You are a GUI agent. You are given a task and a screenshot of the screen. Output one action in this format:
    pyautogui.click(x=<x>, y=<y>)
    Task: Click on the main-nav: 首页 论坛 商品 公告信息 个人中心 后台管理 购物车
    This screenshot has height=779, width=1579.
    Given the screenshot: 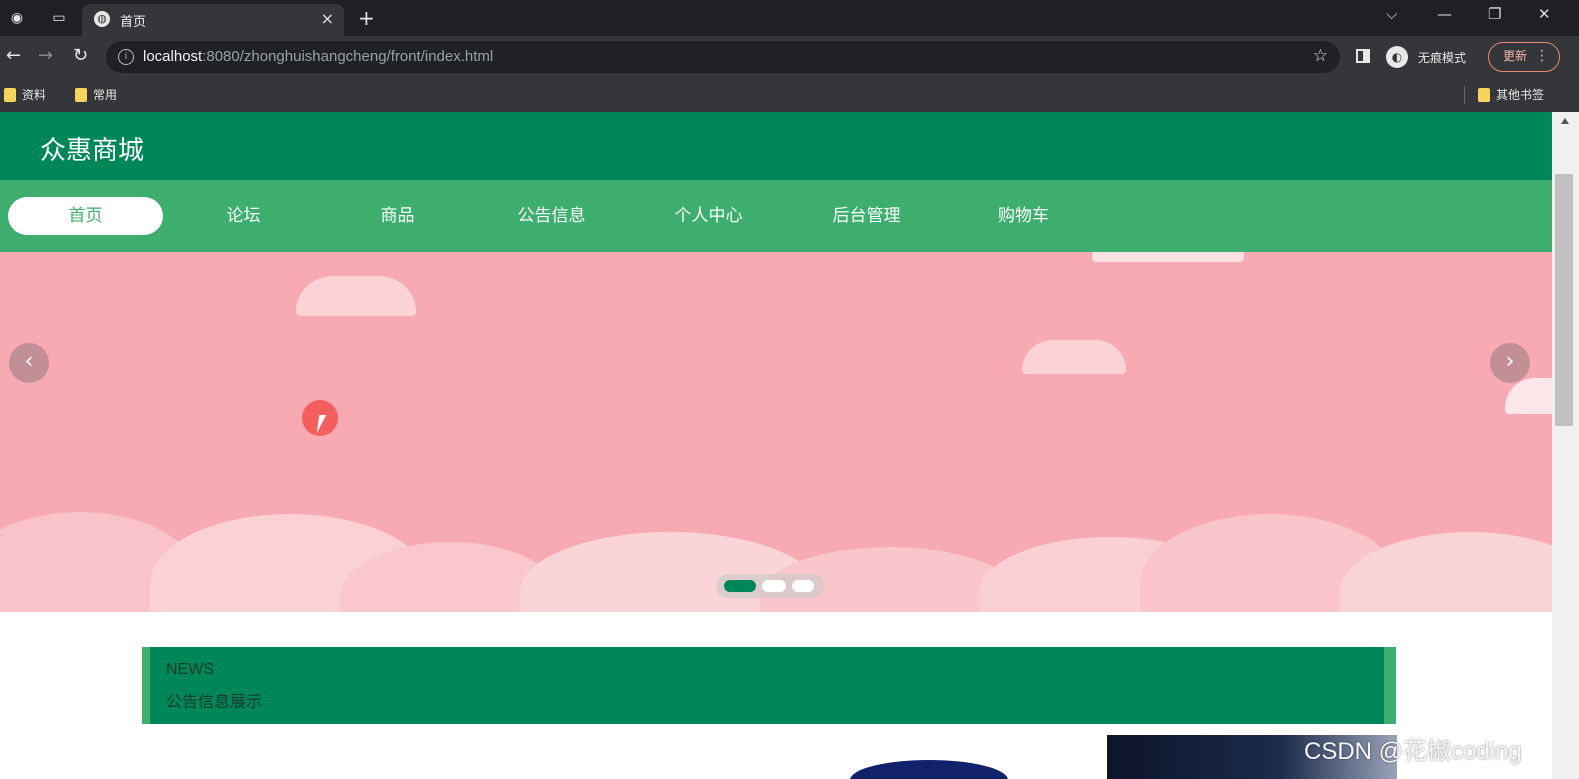 What is the action you would take?
    pyautogui.click(x=776, y=216)
    